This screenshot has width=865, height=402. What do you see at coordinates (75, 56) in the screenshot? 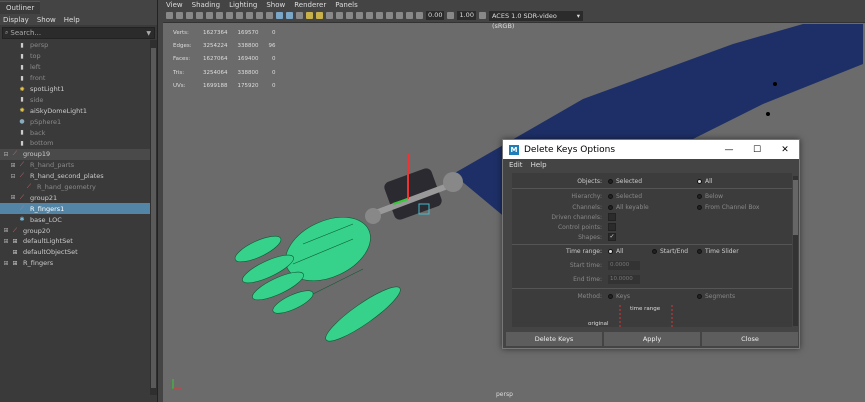
I see `outliner-item: ▮ top` at bounding box center [75, 56].